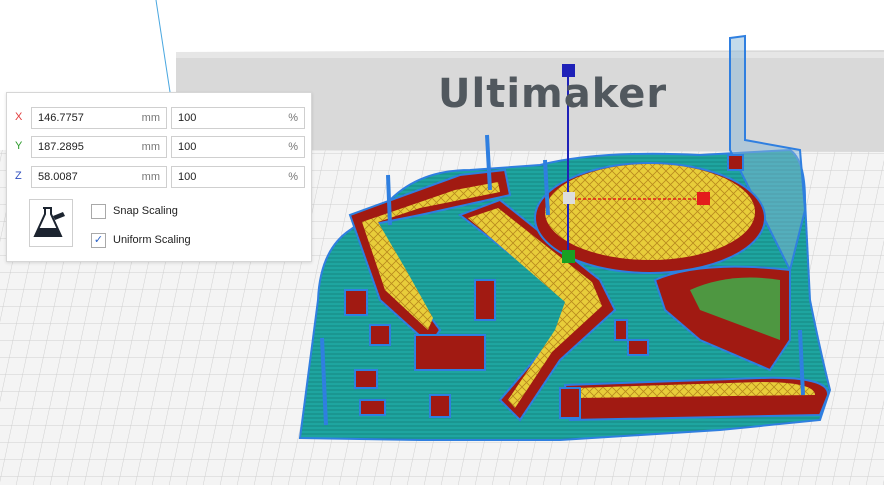 This screenshot has height=485, width=884. Describe the element at coordinates (293, 118) in the screenshot. I see `x-percent-unit: %` at that location.